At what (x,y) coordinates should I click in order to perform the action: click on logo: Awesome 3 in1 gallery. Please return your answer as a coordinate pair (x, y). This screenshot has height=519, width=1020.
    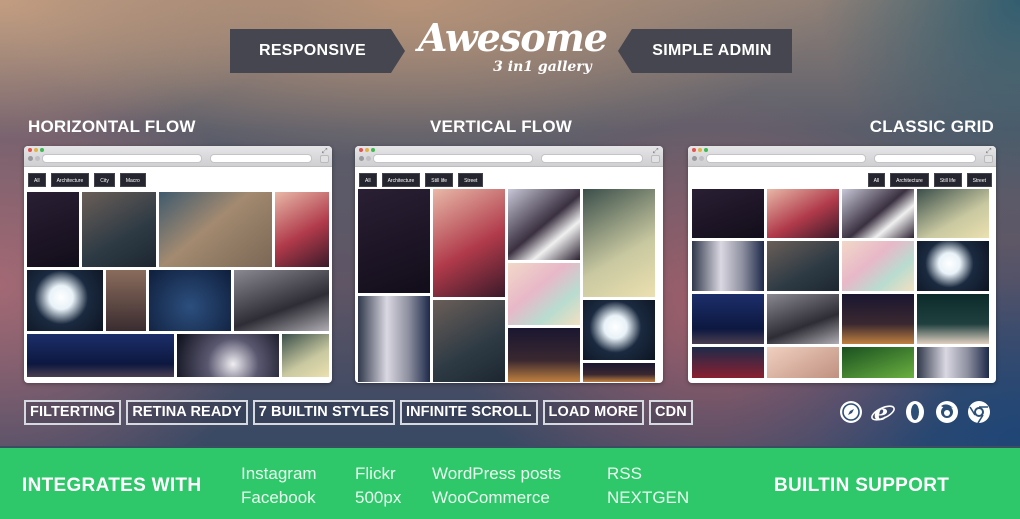
    Looking at the image, I should click on (512, 45).